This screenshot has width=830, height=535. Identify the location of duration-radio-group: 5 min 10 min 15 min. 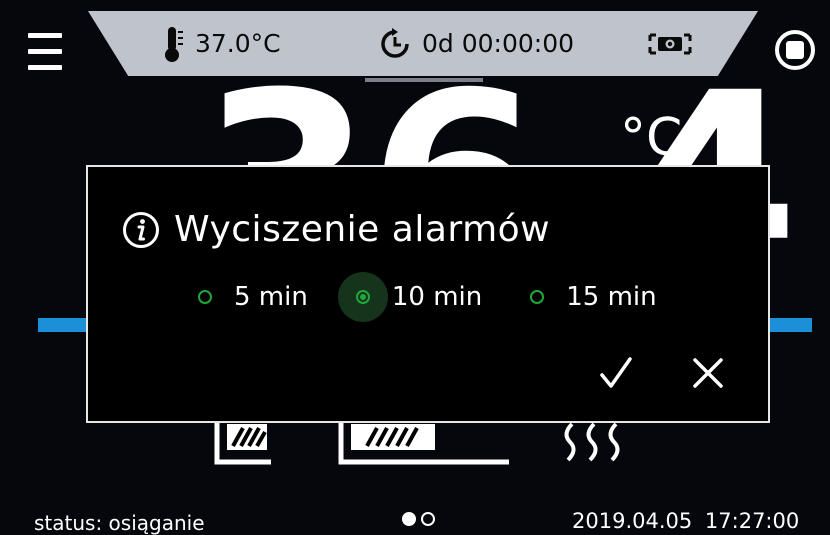
(451, 297).